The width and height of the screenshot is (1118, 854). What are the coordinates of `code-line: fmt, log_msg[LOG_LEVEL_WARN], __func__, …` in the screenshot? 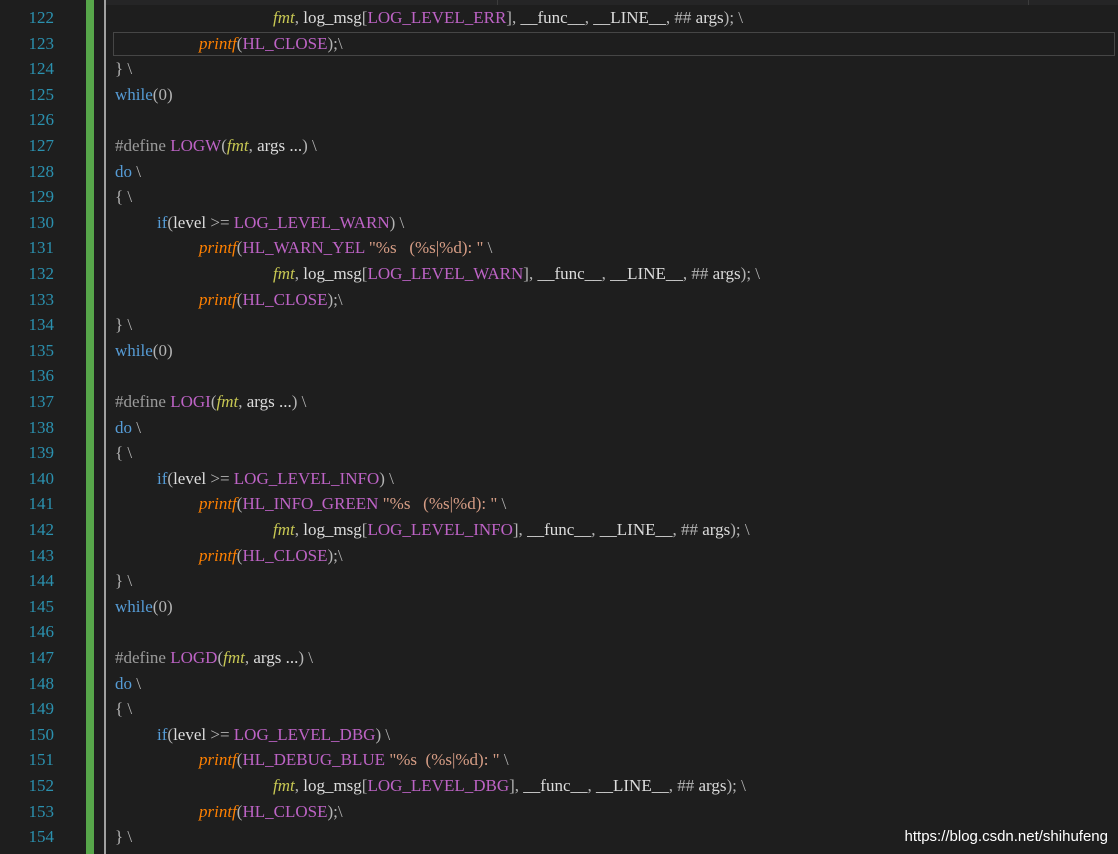 It's located at (516, 274).